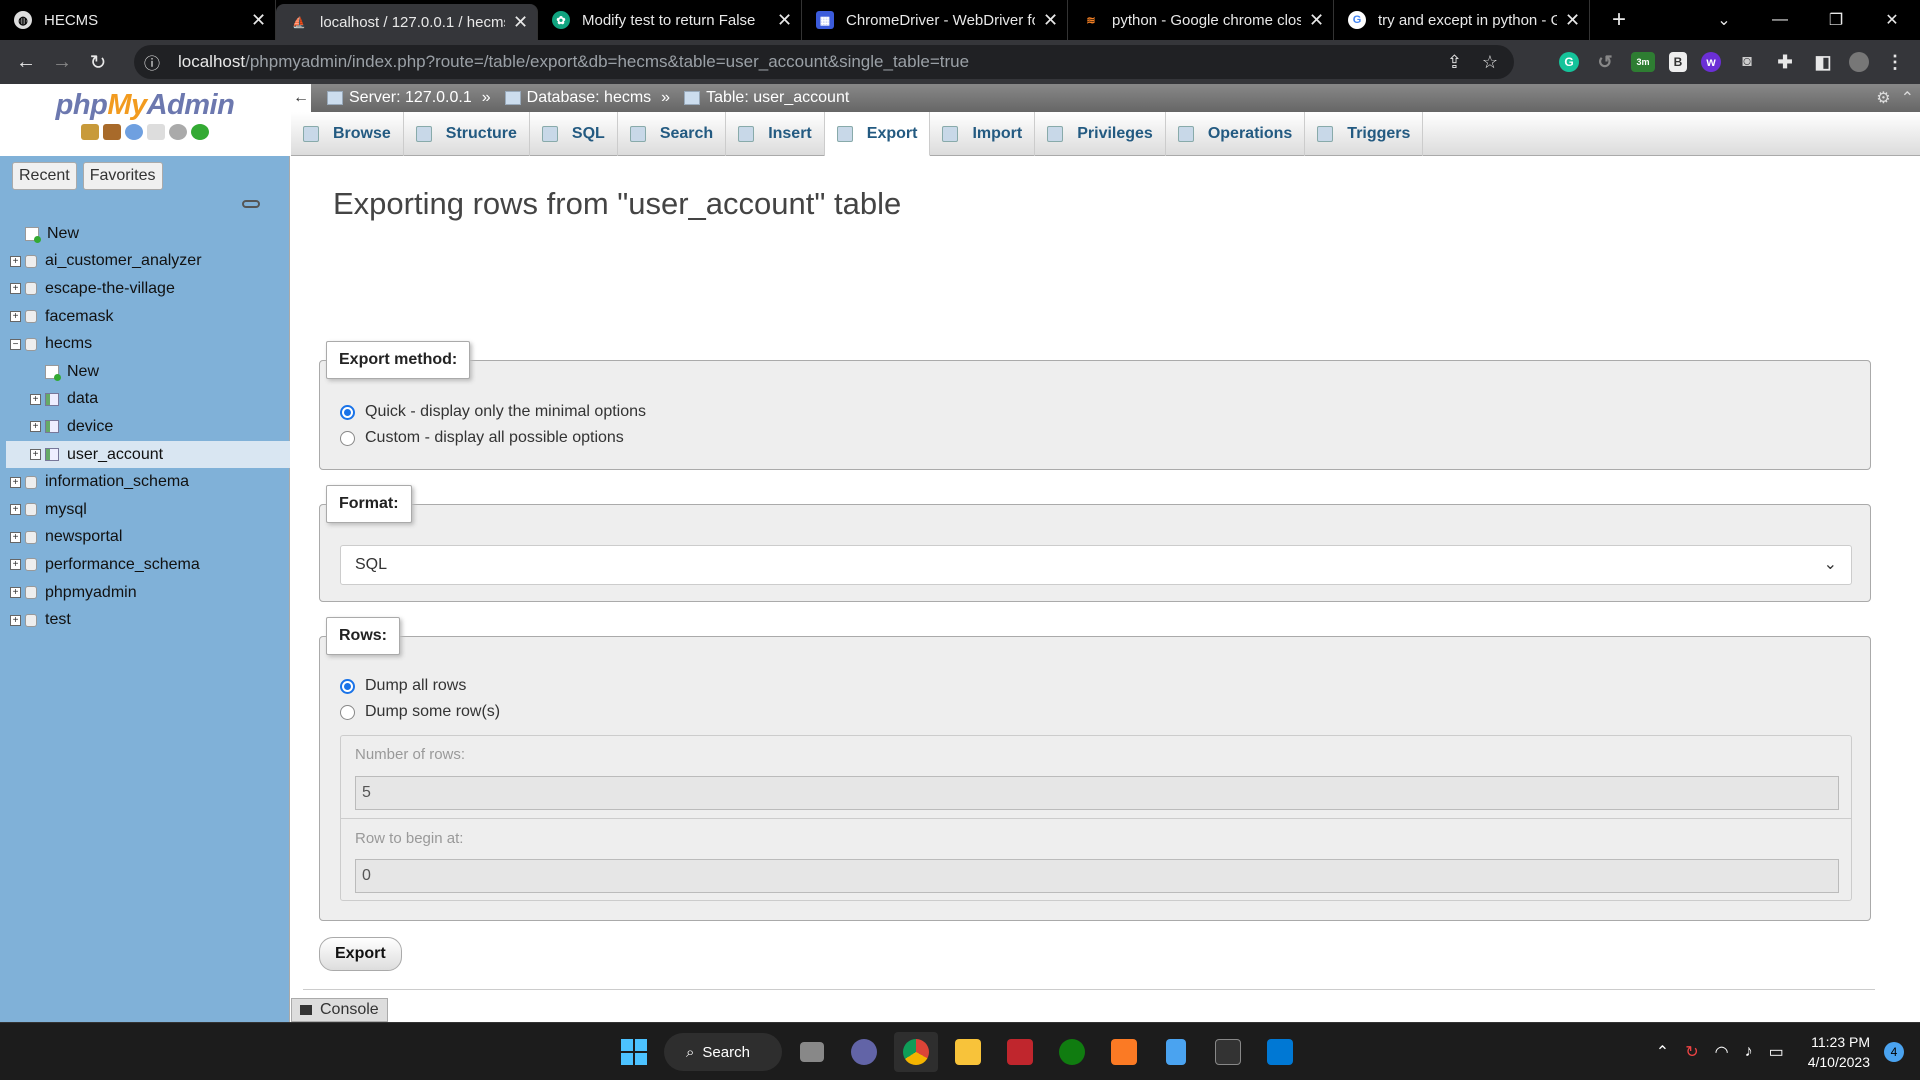  What do you see at coordinates (410, 98) in the screenshot?
I see `breadcrumb-server: Server: 127.0.0.1` at bounding box center [410, 98].